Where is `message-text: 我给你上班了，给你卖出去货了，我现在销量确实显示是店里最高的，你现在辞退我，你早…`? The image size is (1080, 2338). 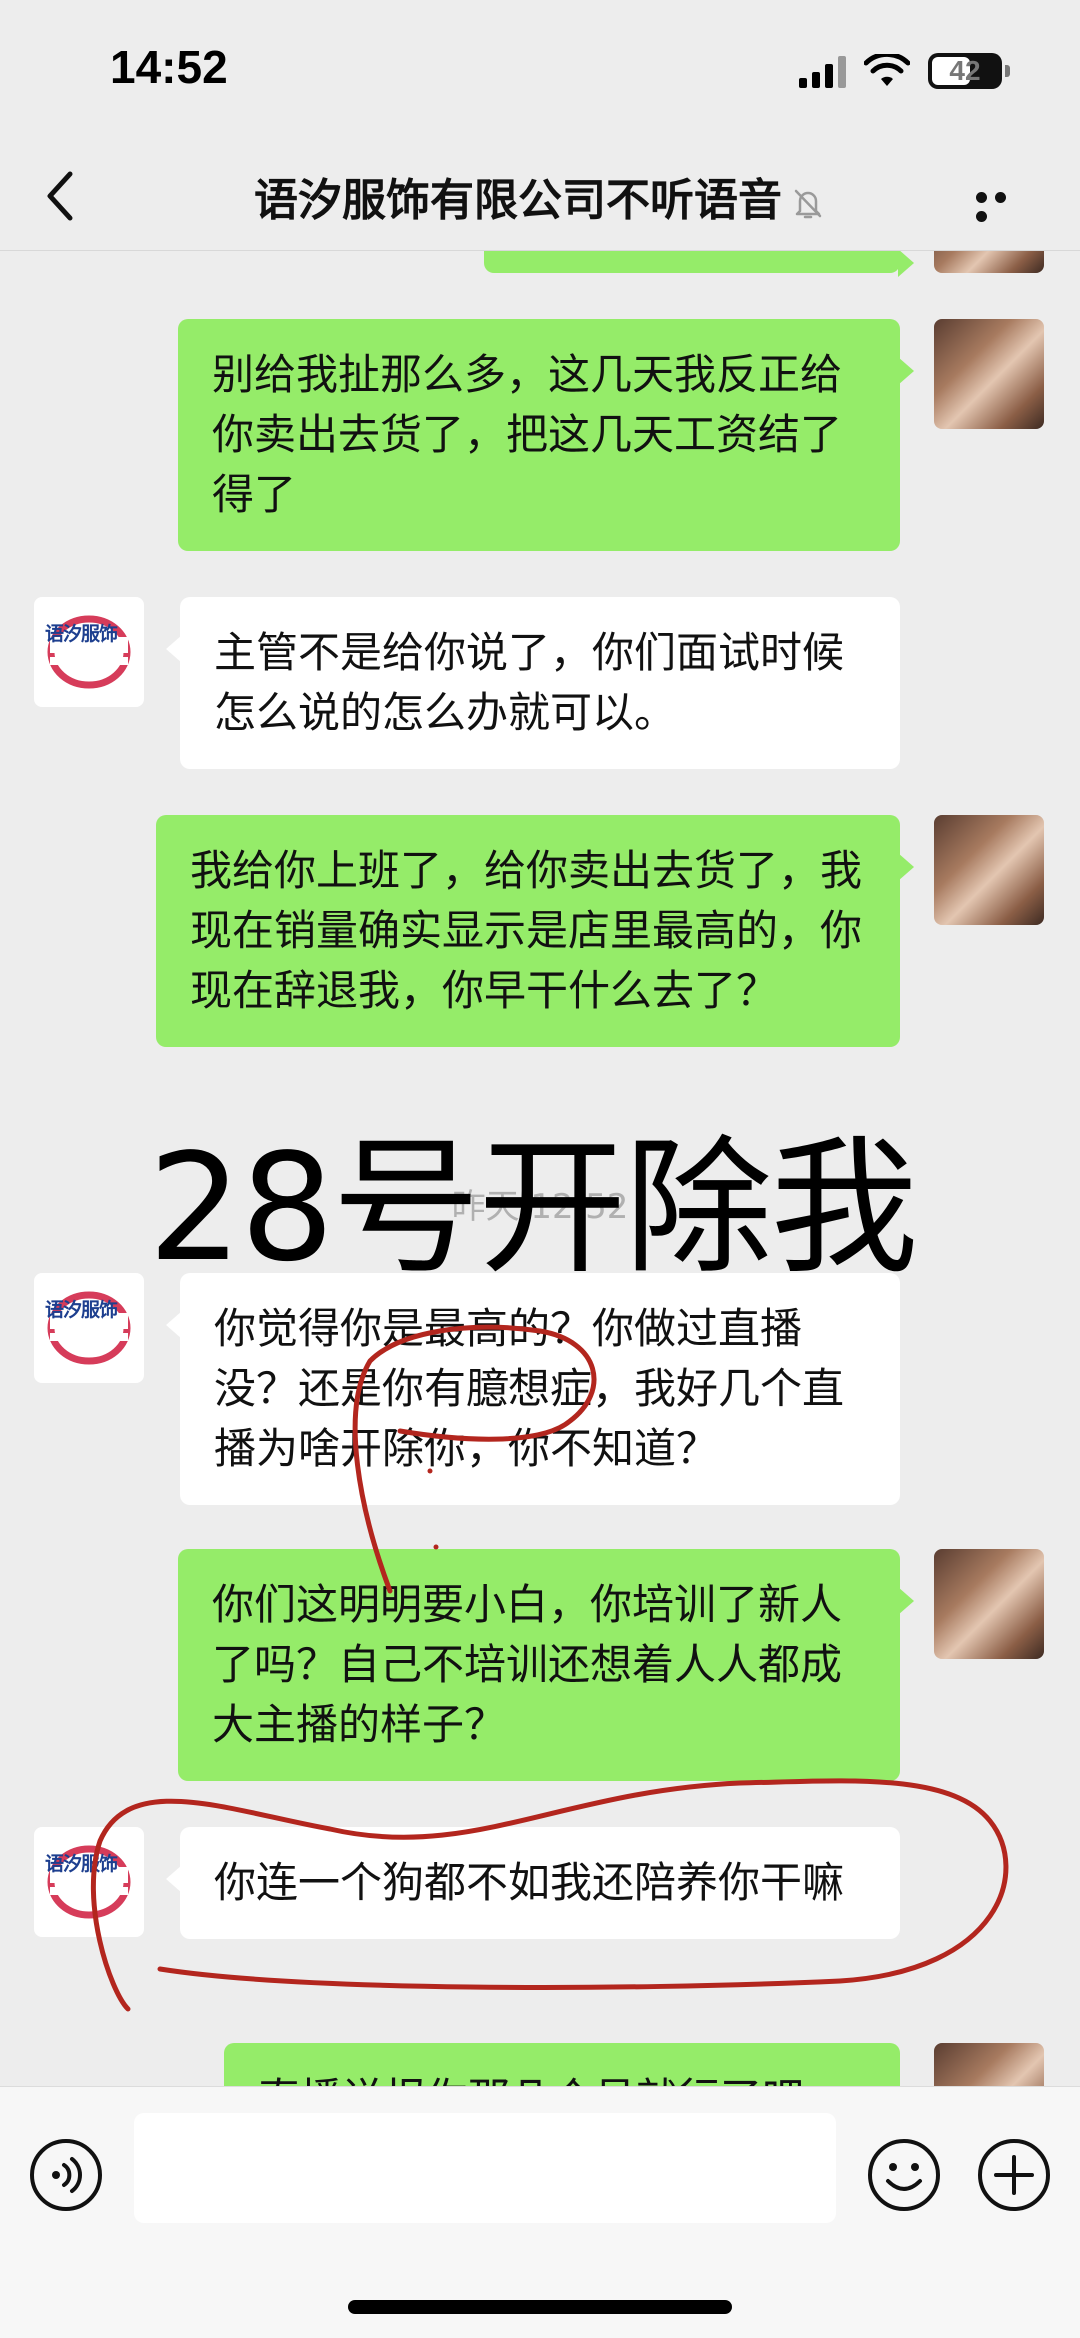 message-text: 我给你上班了，给你卖出去货了，我现在销量确实显示是店里最高的，你现在辞退我，你早… is located at coordinates (526, 930).